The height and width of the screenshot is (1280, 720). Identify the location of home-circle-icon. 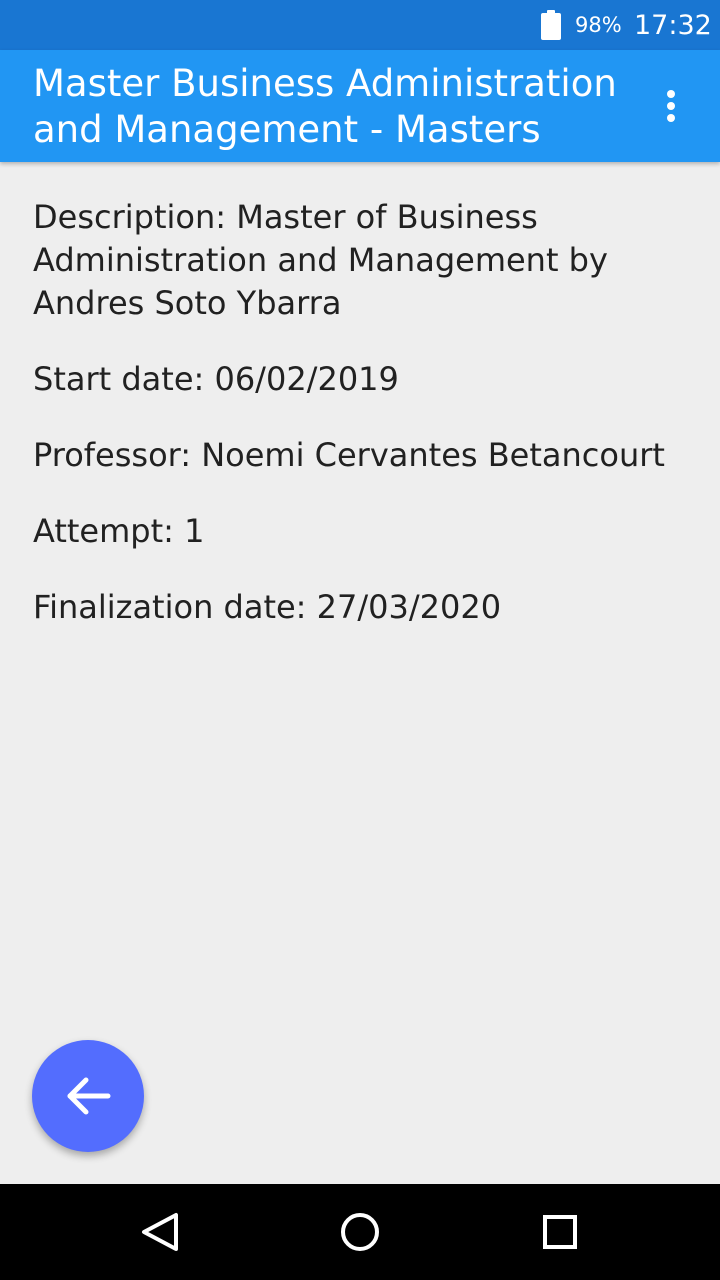
(360, 1232).